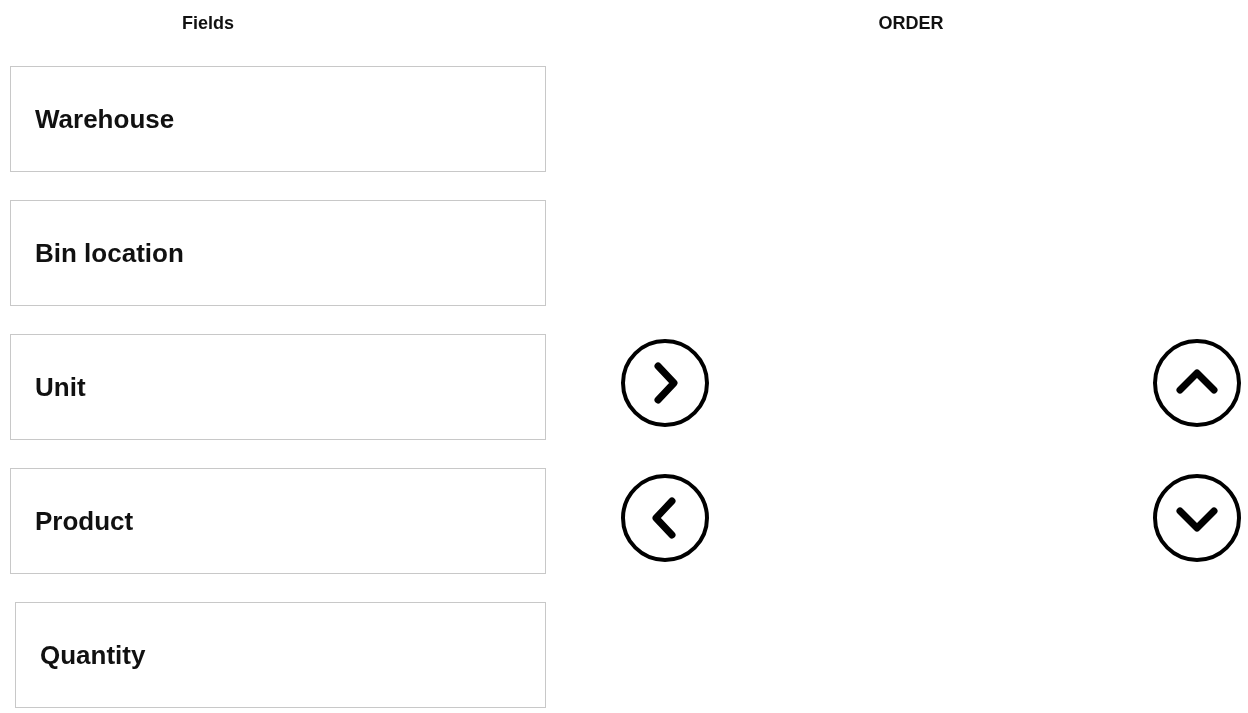 Image resolution: width=1248 pixels, height=713 pixels. I want to click on chevron-down-icon, so click(1197, 518).